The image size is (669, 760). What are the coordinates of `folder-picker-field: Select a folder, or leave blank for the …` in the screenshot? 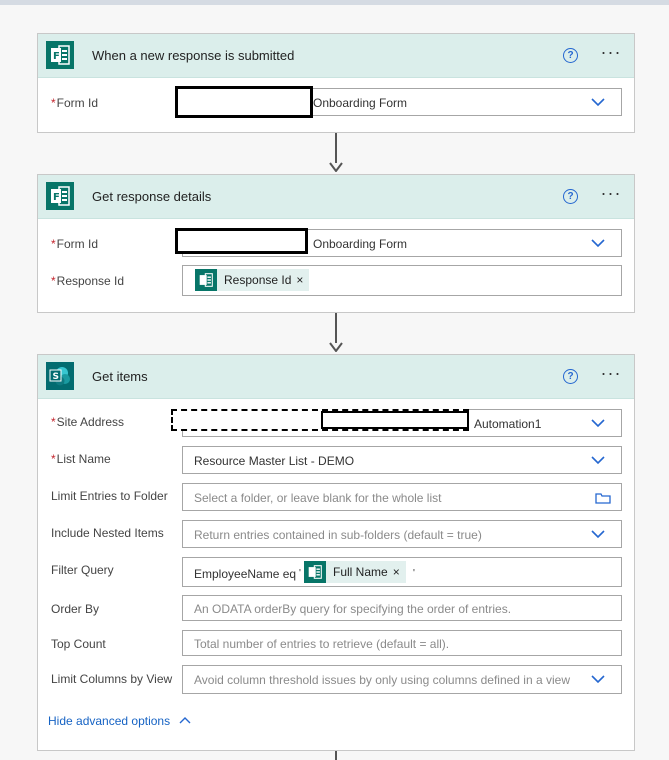 It's located at (402, 497).